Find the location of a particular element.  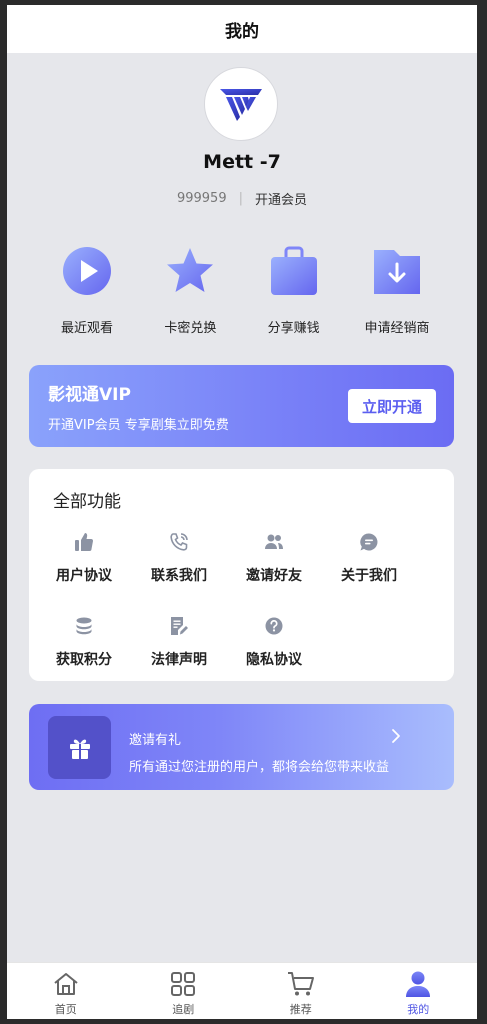

features-title: 全部功能 is located at coordinates (87, 502).